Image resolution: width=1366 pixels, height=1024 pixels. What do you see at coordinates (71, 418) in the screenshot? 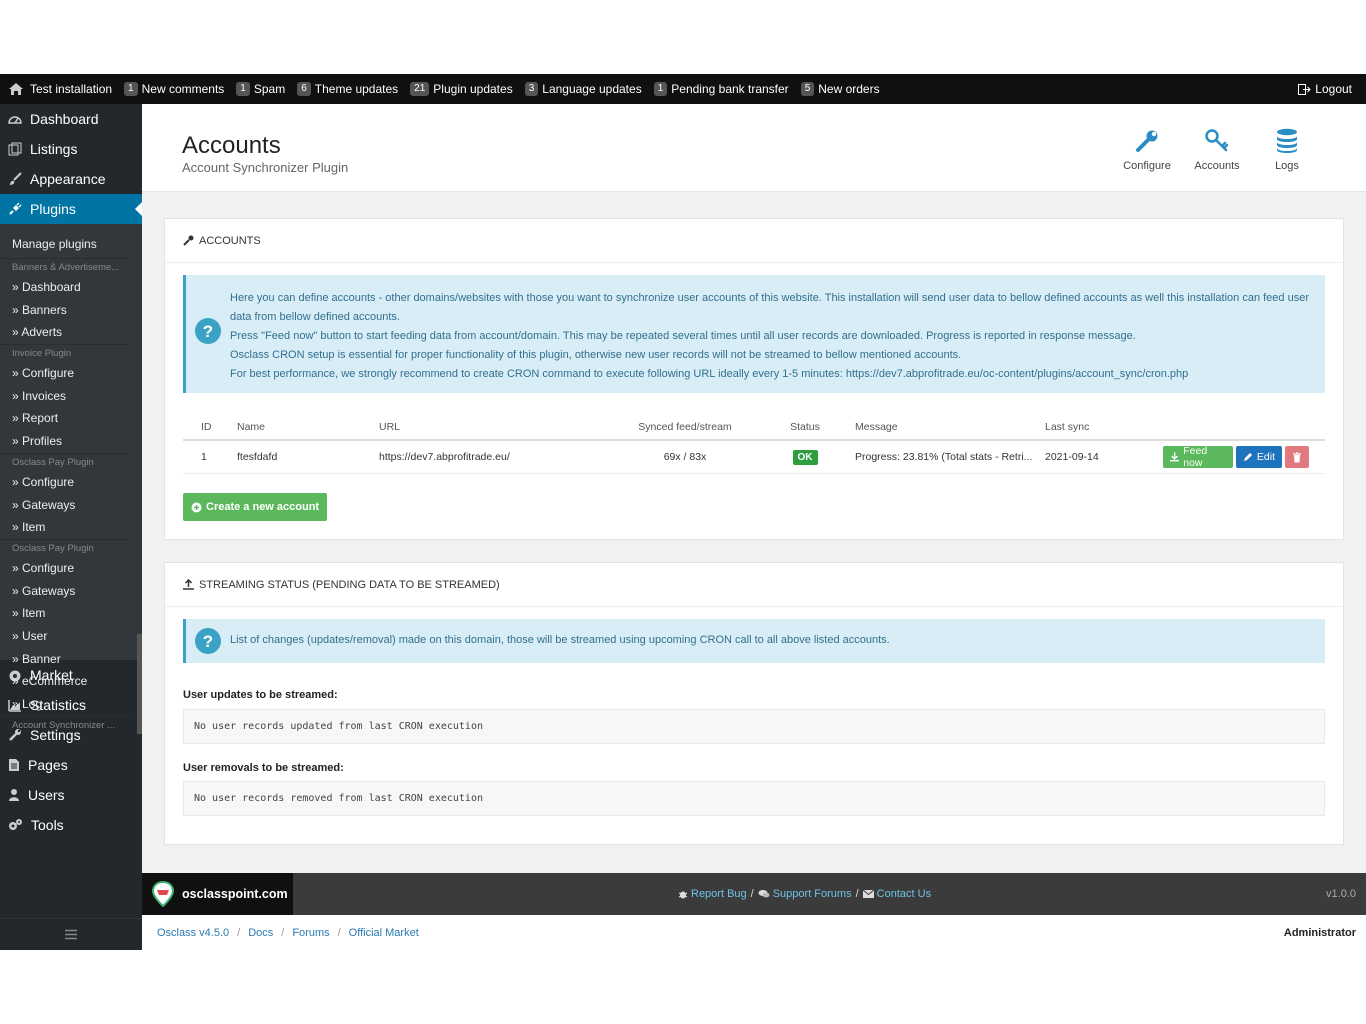
I see `submenu-link: » Report` at bounding box center [71, 418].